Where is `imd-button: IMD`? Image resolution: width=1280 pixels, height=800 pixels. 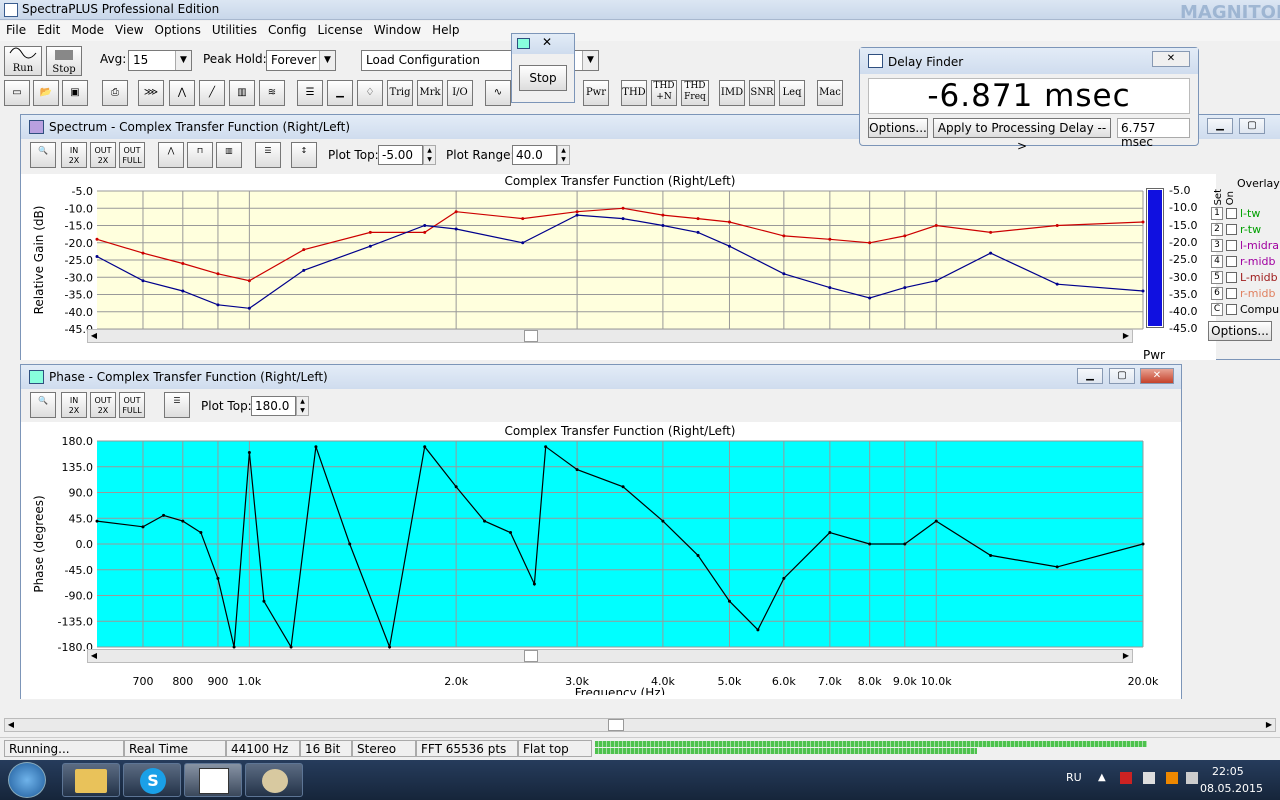 imd-button: IMD is located at coordinates (732, 93).